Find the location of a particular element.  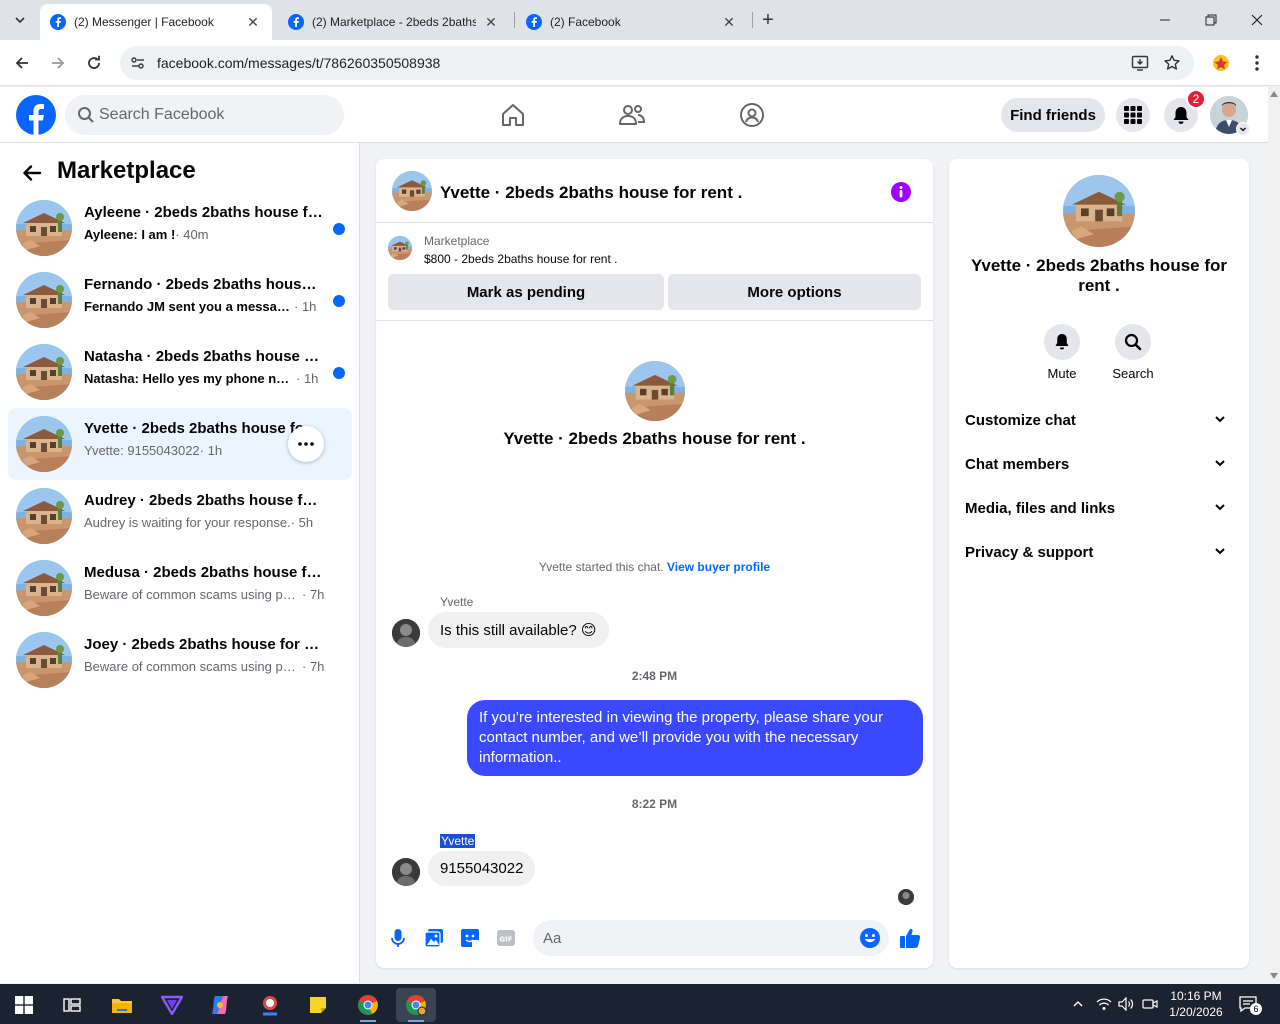

taskbar-chrome is located at coordinates (368, 1005).